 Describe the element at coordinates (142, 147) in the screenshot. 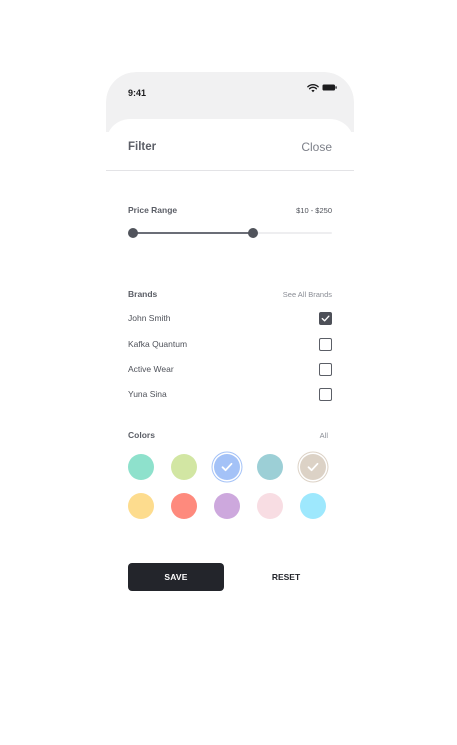

I see `page-title: Filter` at that location.